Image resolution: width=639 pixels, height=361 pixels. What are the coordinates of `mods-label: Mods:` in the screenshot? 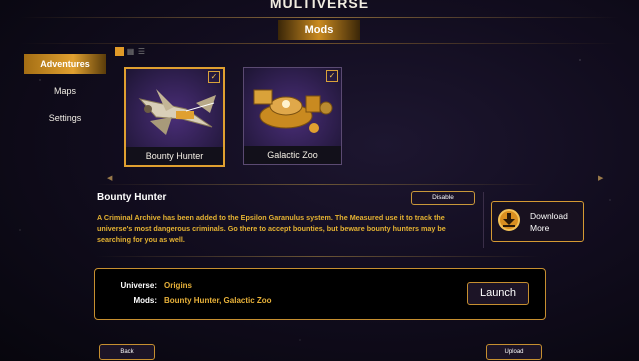 It's located at (145, 300).